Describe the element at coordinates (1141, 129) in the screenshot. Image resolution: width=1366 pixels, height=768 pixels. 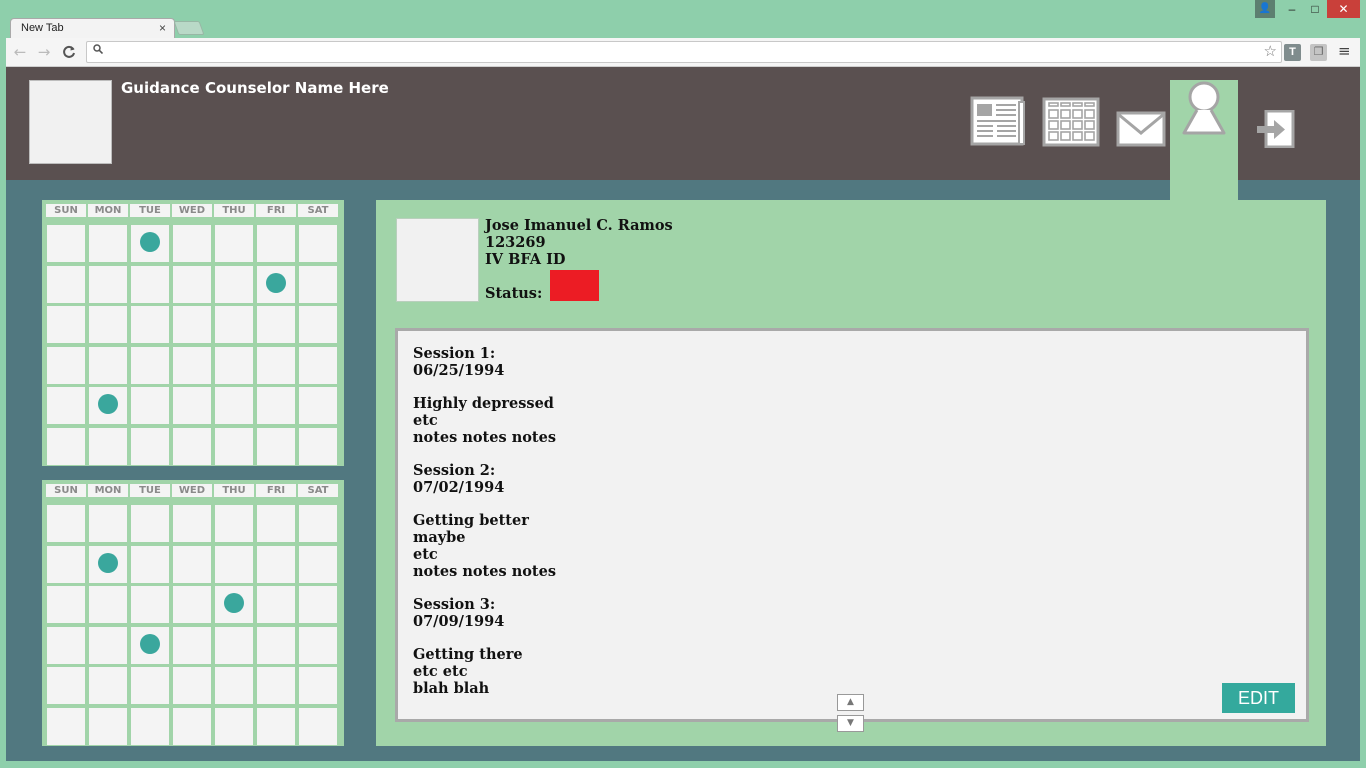
I see `mail-icon` at that location.